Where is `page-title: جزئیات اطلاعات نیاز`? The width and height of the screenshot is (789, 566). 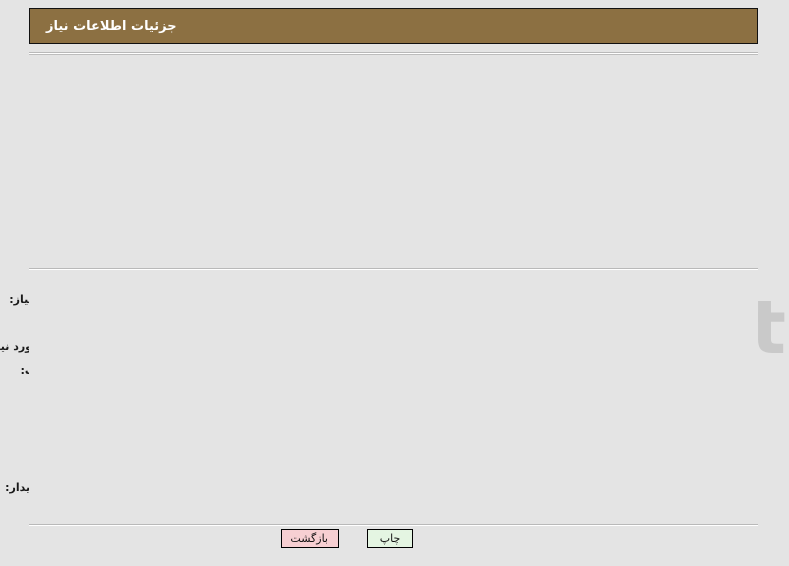 page-title: جزئیات اطلاعات نیاز is located at coordinates (112, 26).